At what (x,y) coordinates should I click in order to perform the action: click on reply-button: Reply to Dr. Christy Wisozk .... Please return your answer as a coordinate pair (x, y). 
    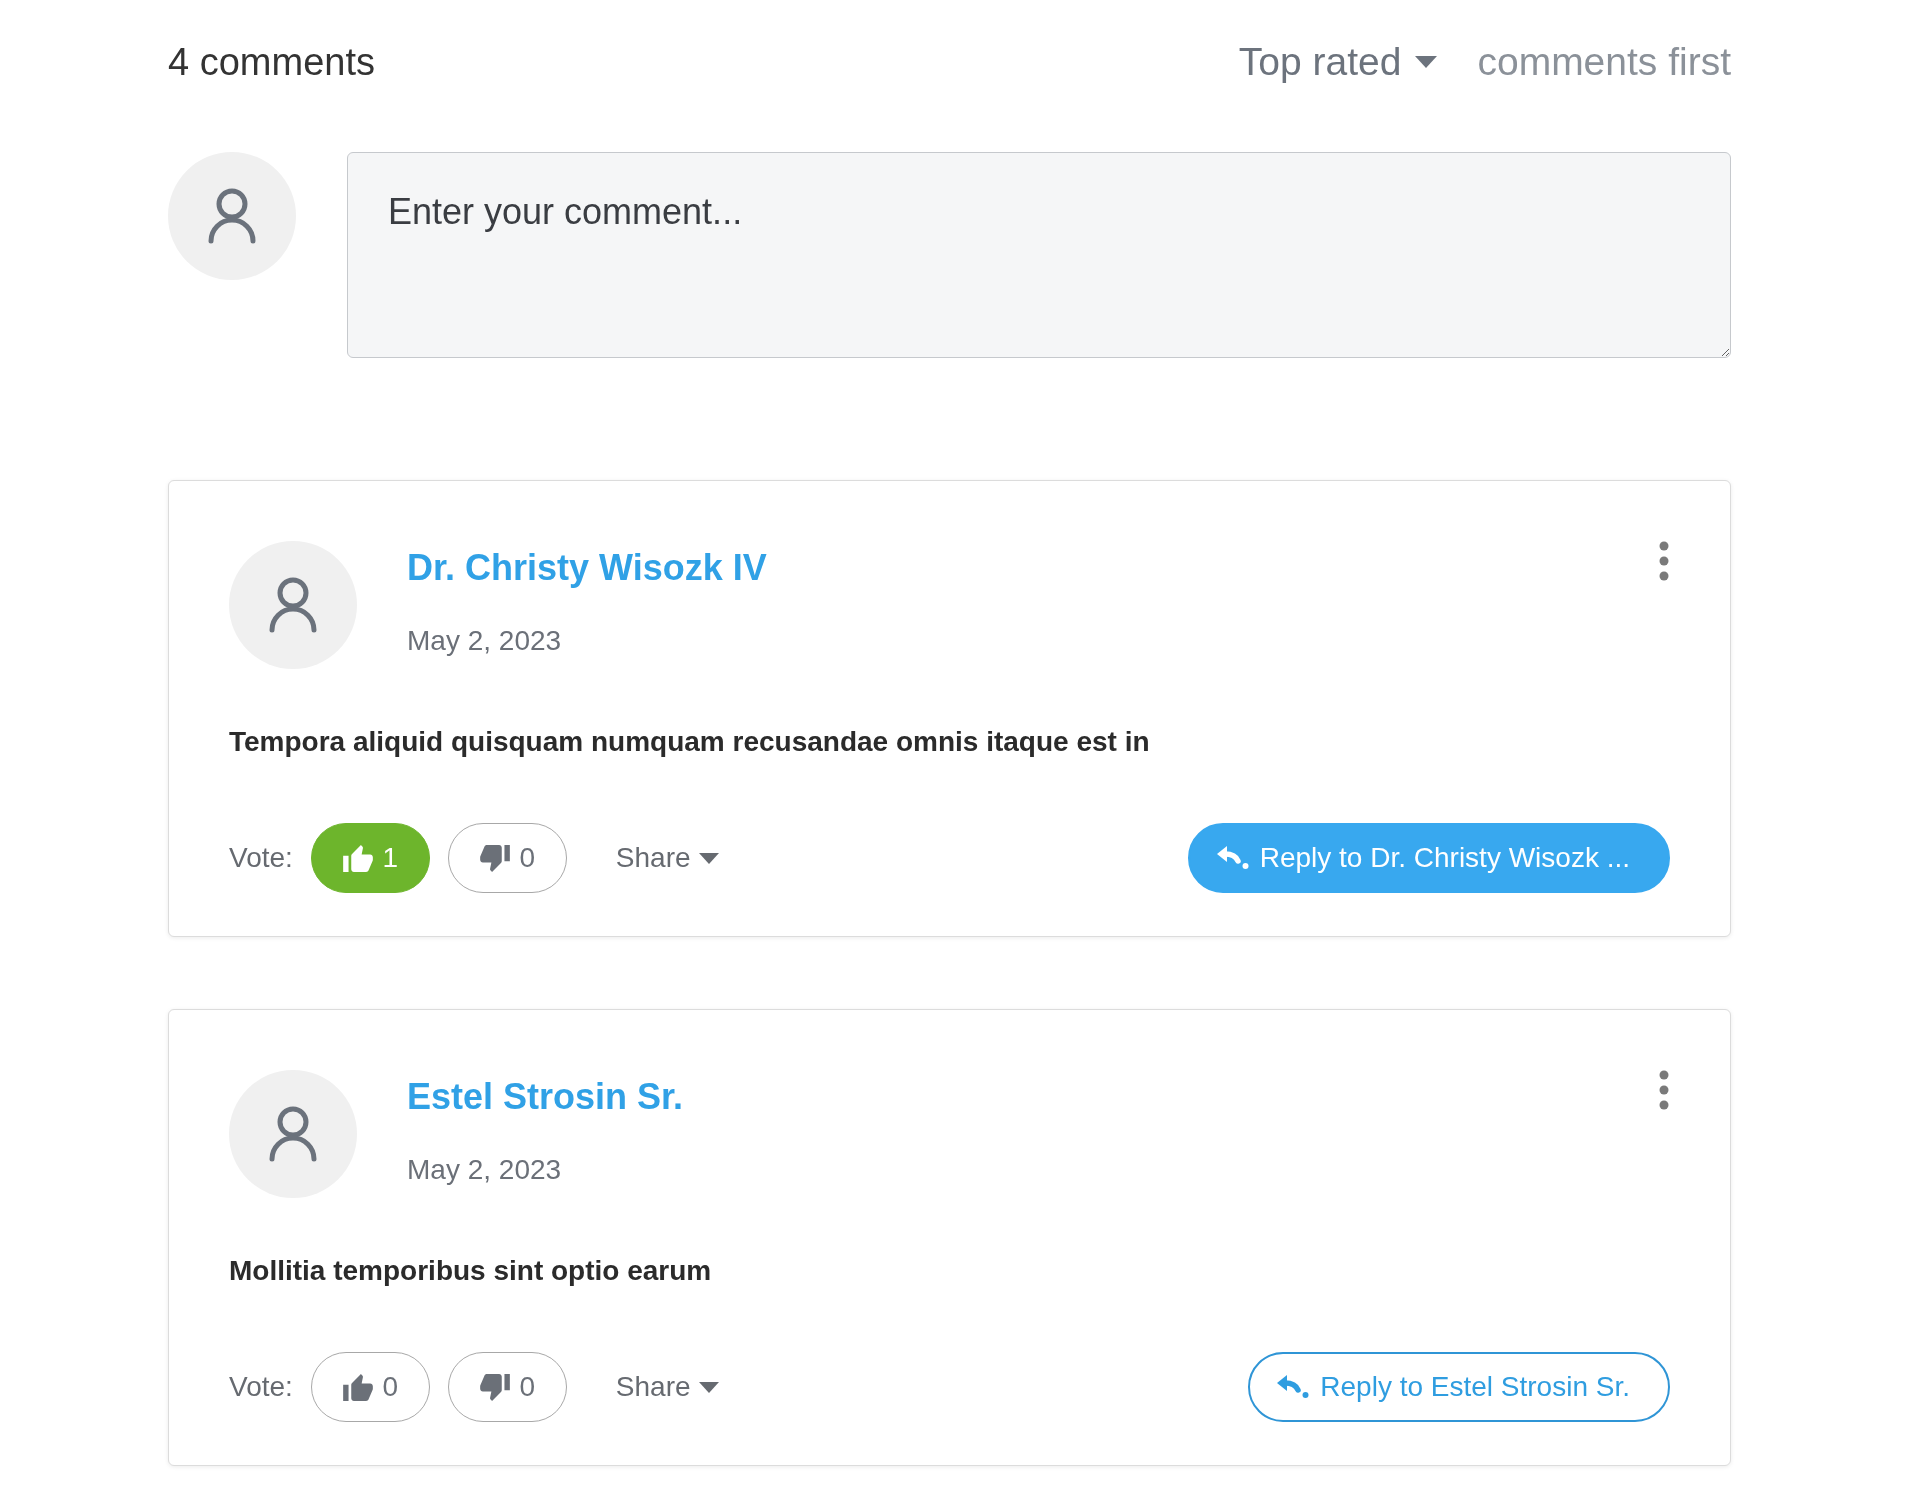
    Looking at the image, I should click on (1428, 858).